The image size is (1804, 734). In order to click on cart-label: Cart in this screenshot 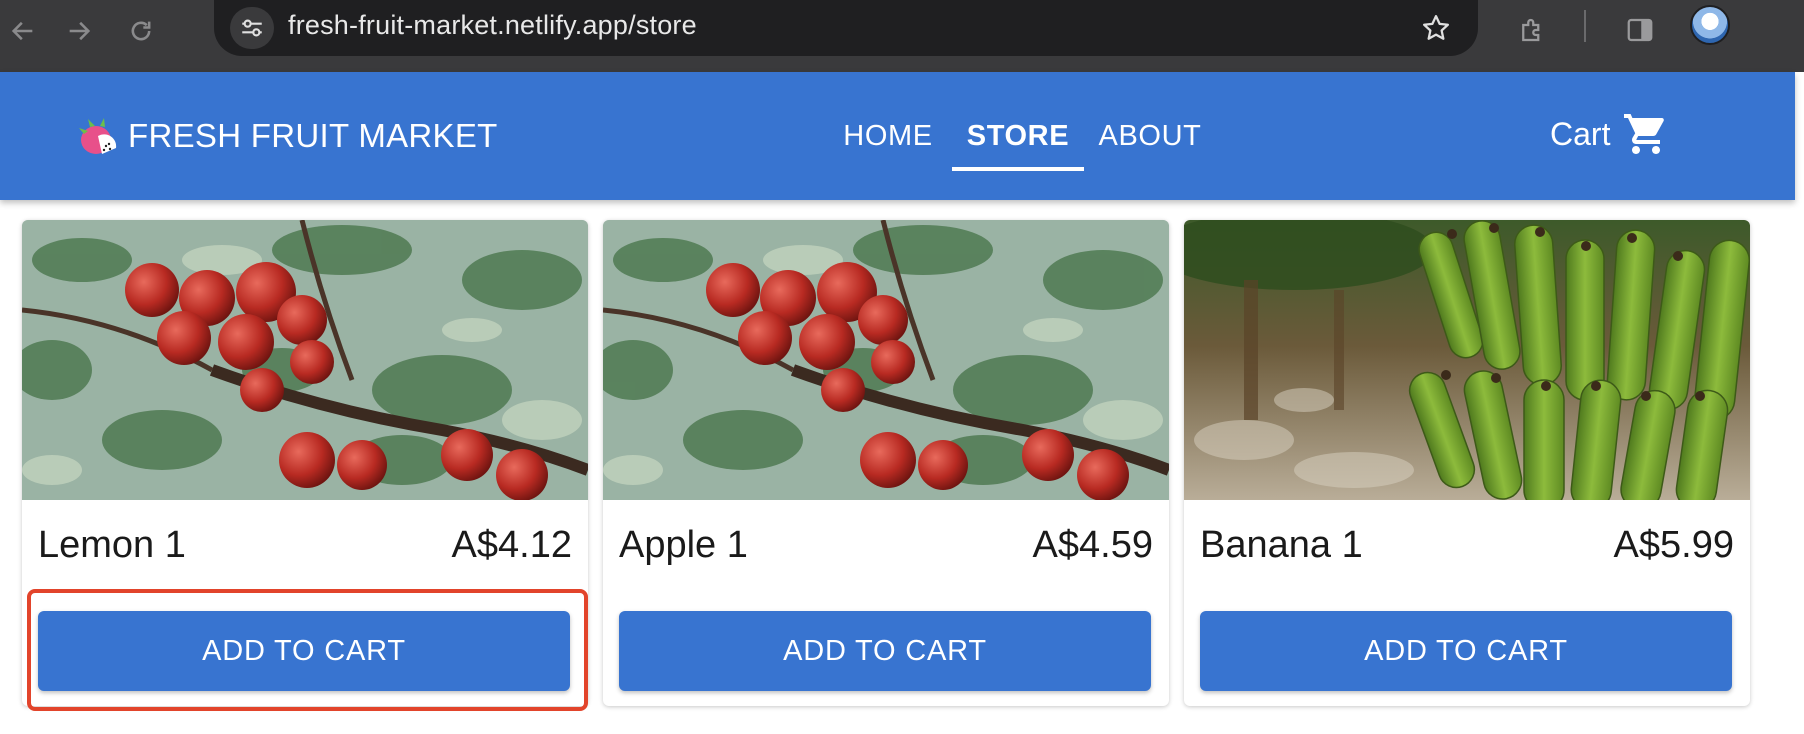, I will do `click(1580, 133)`.